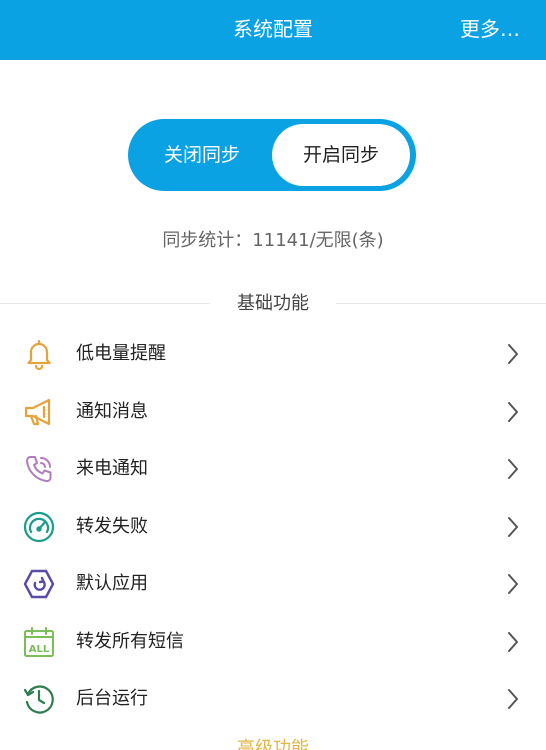 The image size is (546, 750). What do you see at coordinates (273, 699) in the screenshot?
I see `list-item-background-run: 后台运行` at bounding box center [273, 699].